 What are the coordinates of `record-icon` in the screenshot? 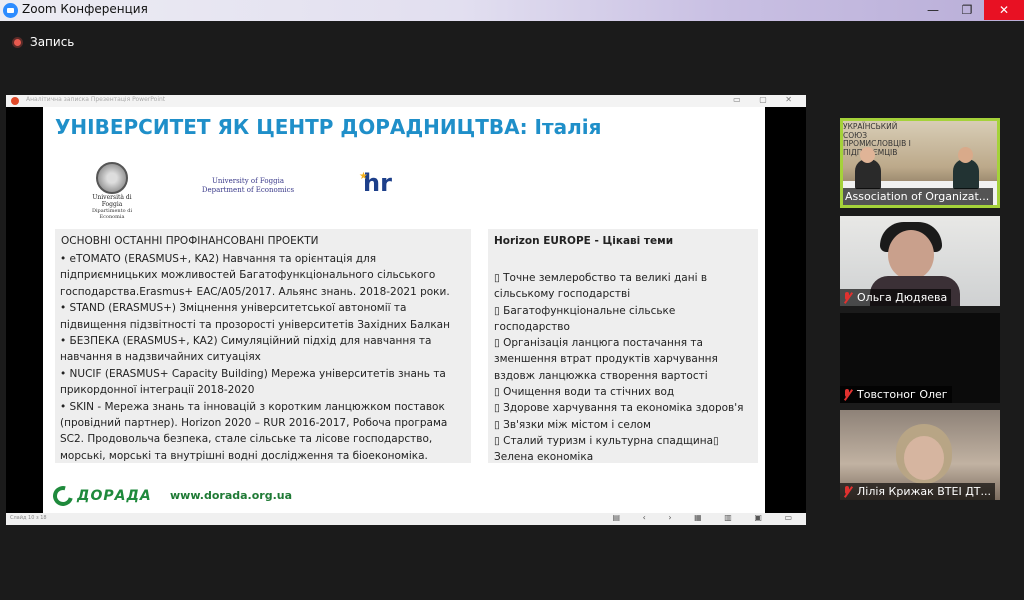 It's located at (17, 42).